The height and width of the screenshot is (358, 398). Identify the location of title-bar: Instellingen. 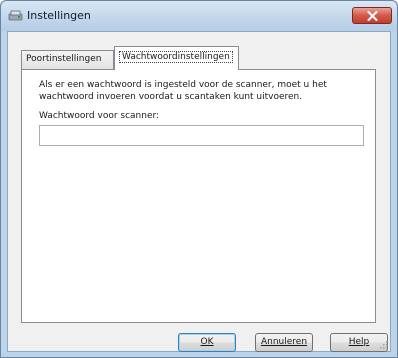
(199, 16).